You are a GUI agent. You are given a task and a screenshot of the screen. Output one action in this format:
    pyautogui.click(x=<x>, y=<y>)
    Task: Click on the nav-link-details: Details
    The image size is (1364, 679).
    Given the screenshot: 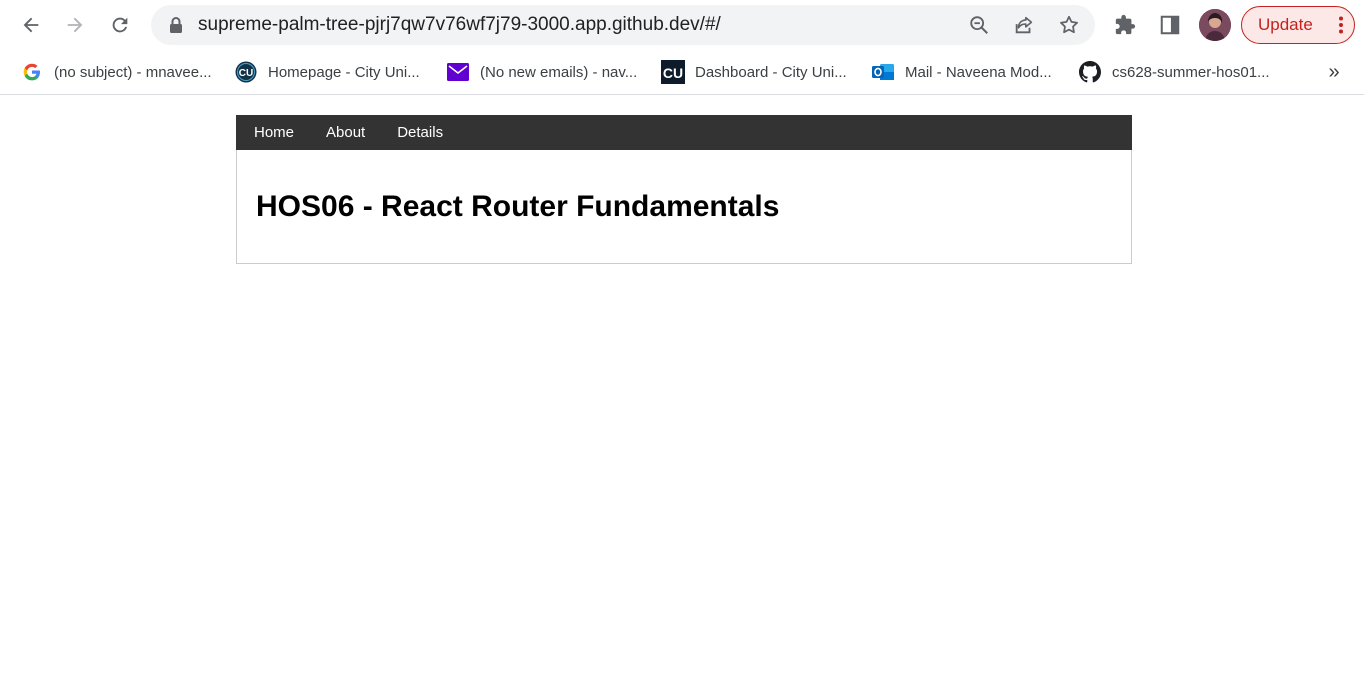 What is the action you would take?
    pyautogui.click(x=420, y=132)
    